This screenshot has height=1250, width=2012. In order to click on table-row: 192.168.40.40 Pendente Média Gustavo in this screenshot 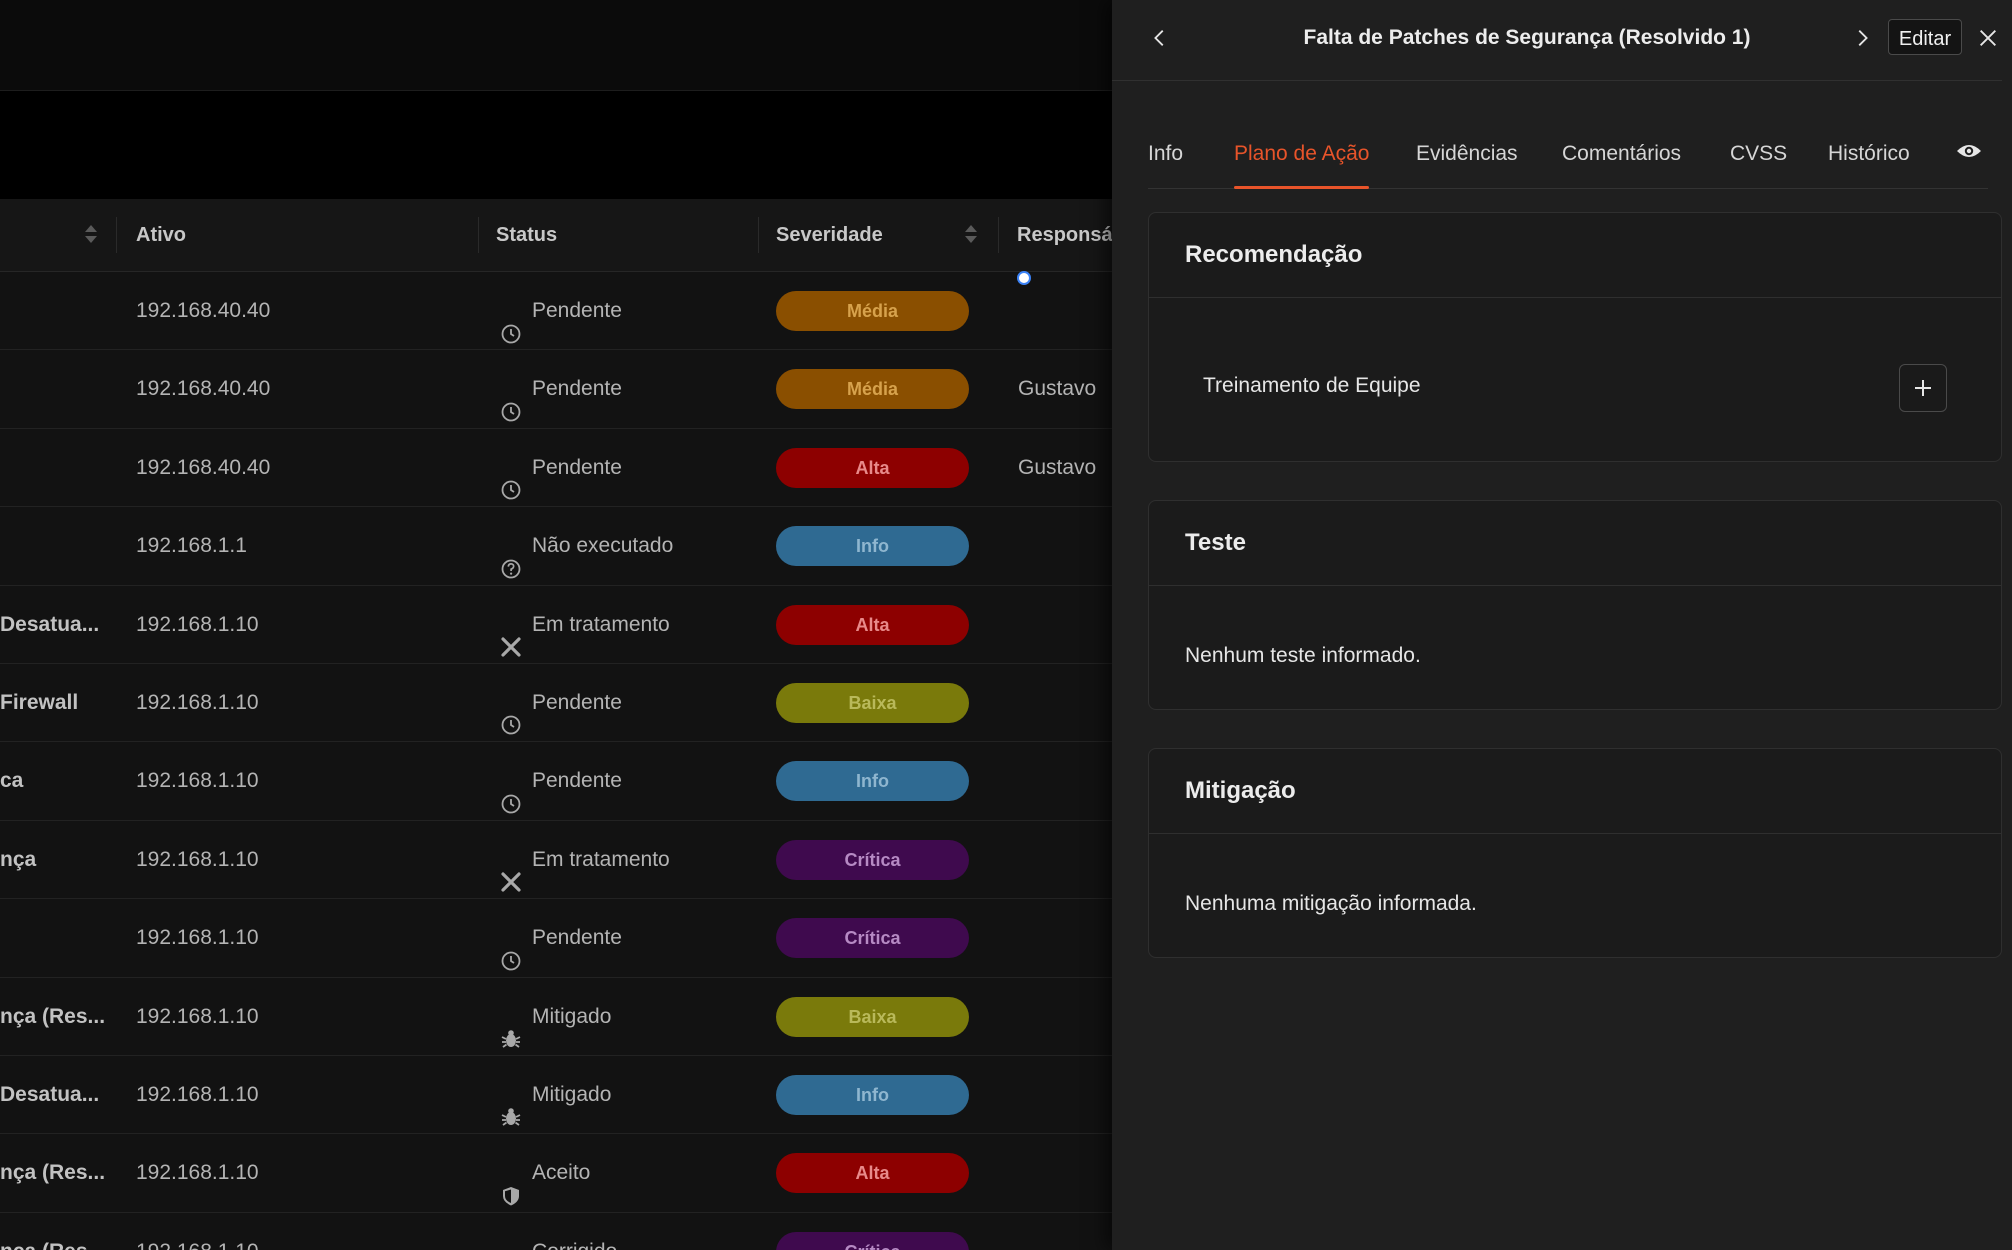, I will do `click(556, 389)`.